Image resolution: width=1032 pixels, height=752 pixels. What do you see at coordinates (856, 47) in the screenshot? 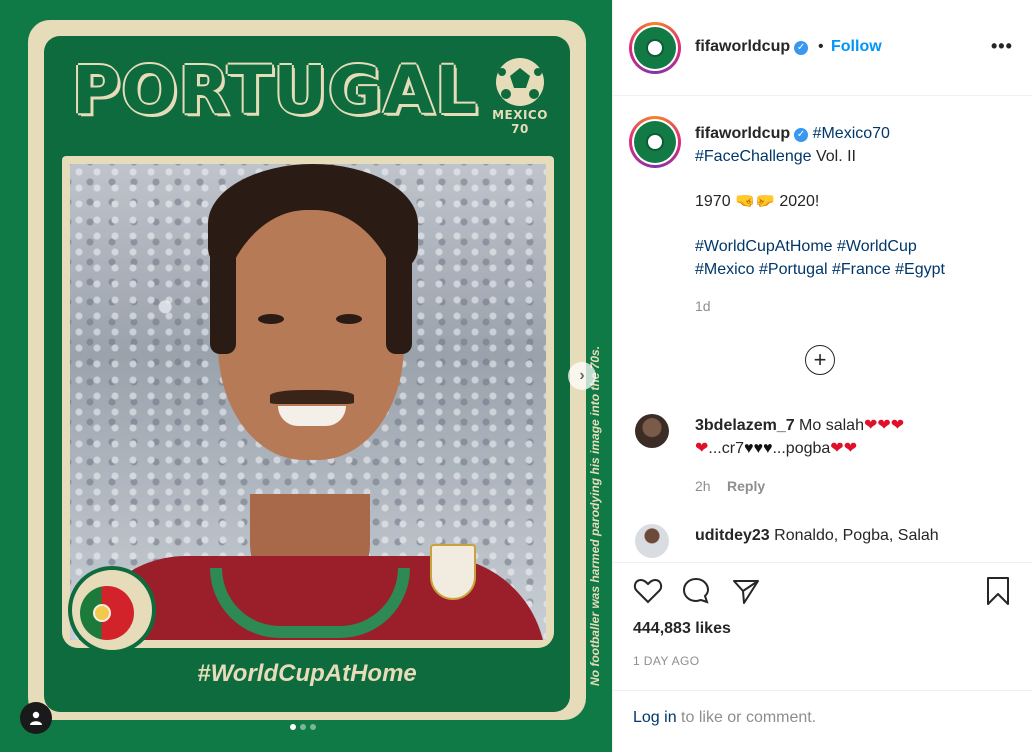
I see `follow-button: Follow` at bounding box center [856, 47].